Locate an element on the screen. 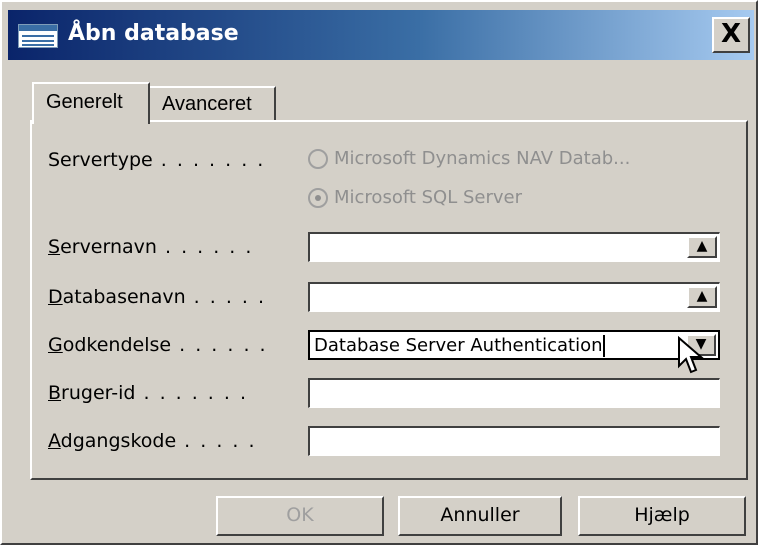  tab-generelt: Generelt is located at coordinates (91, 103).